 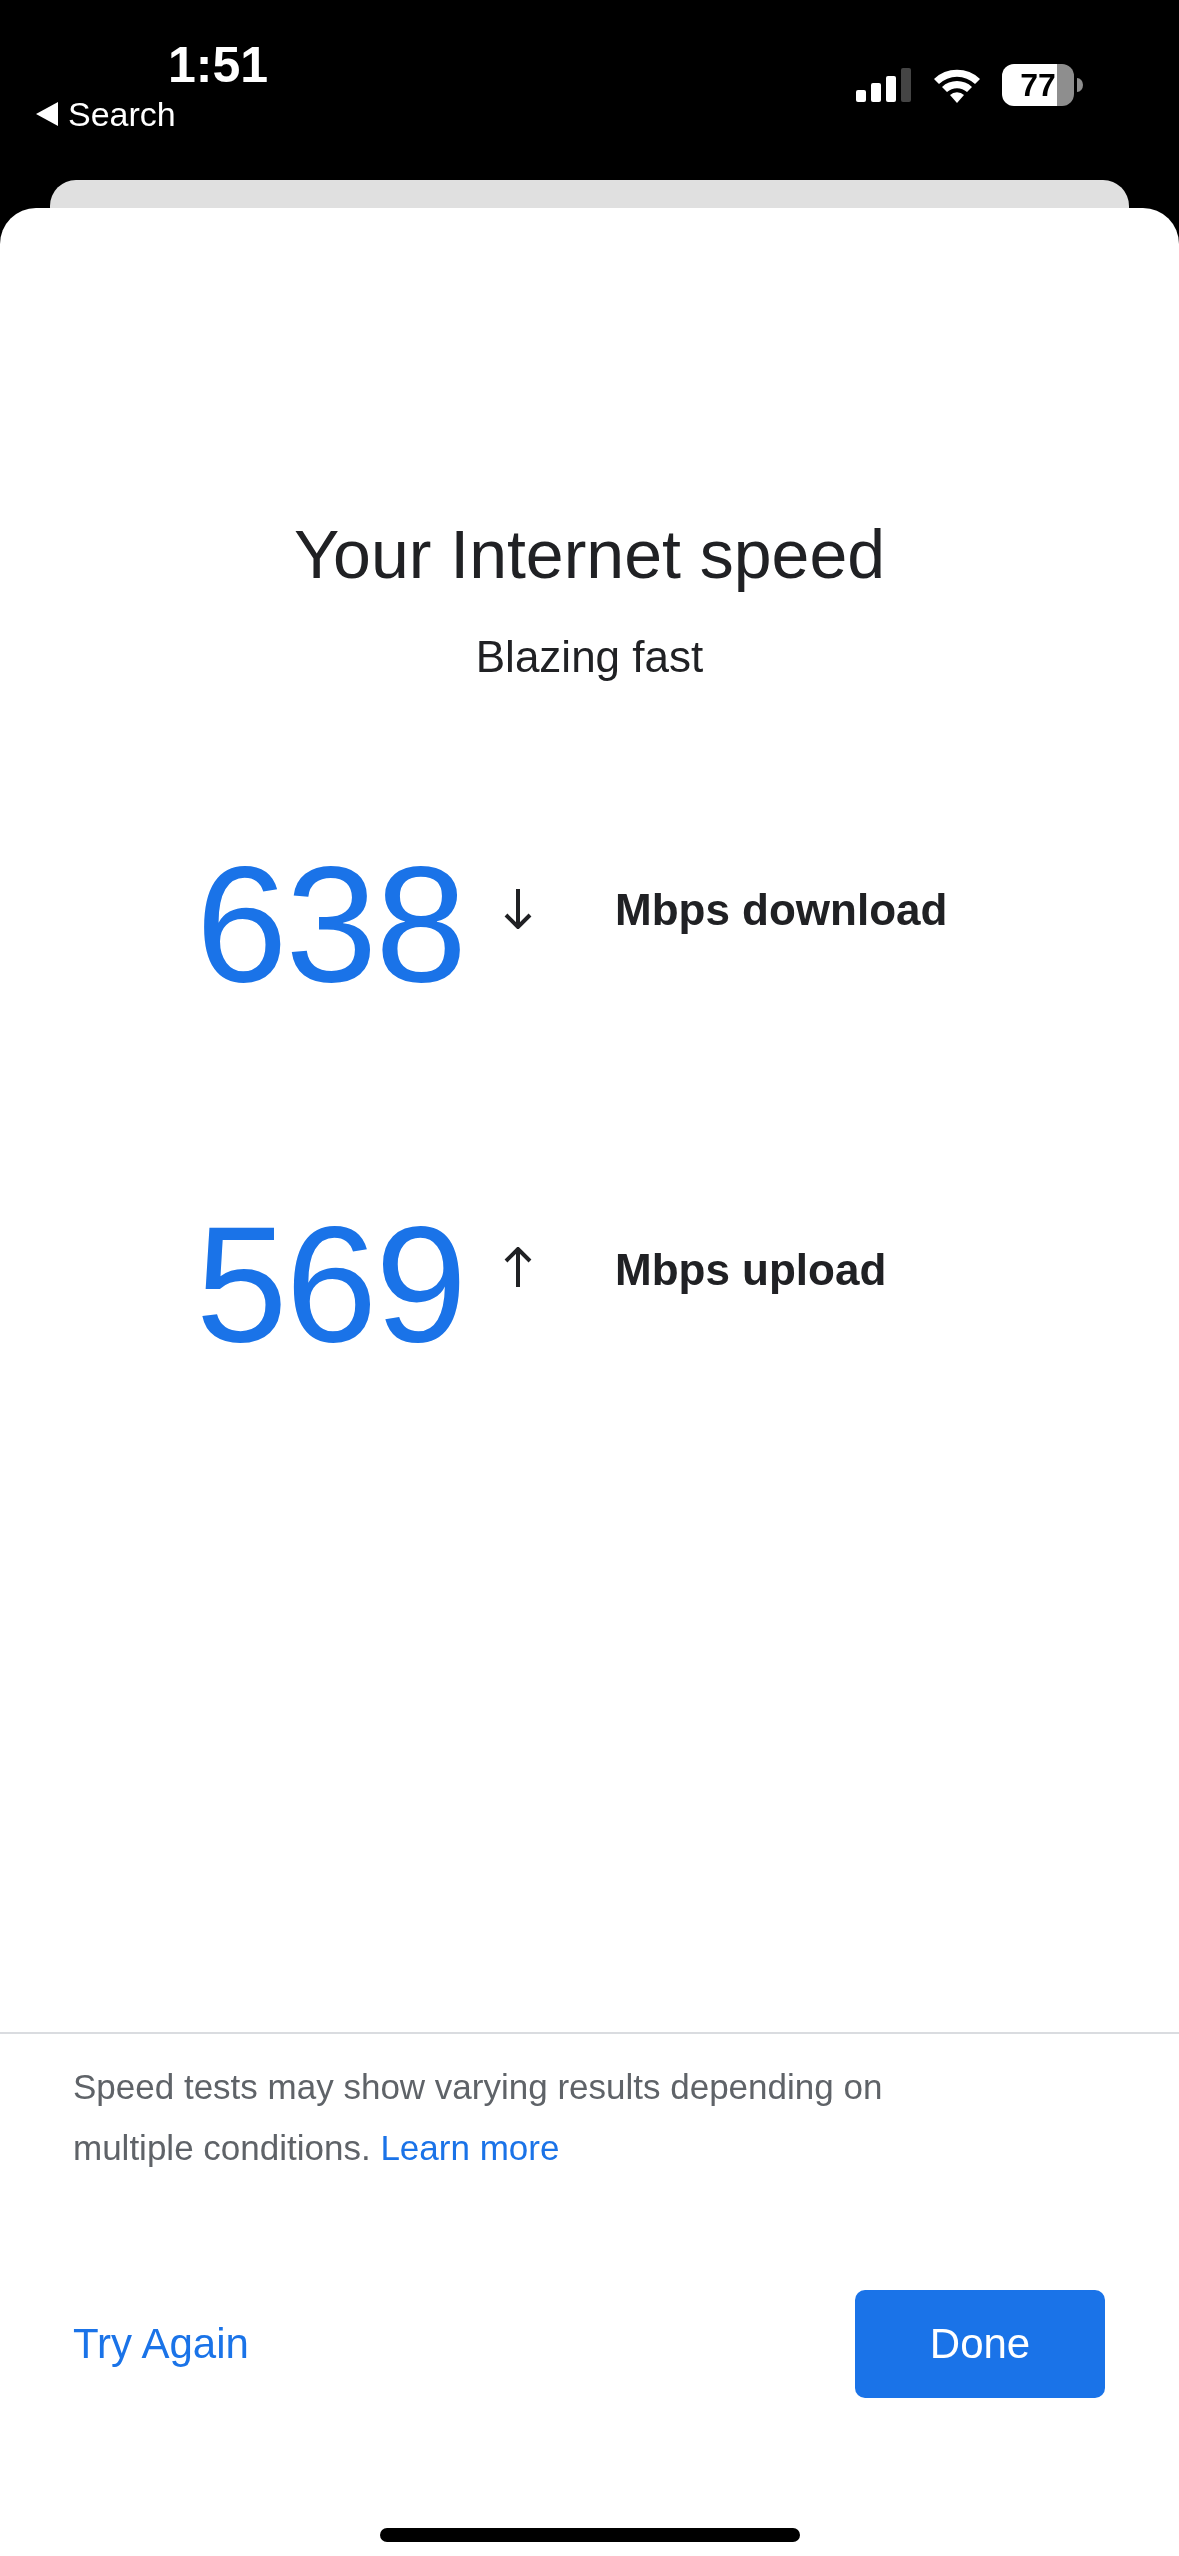 I want to click on try-again-button: Try Again, so click(x=161, y=2344).